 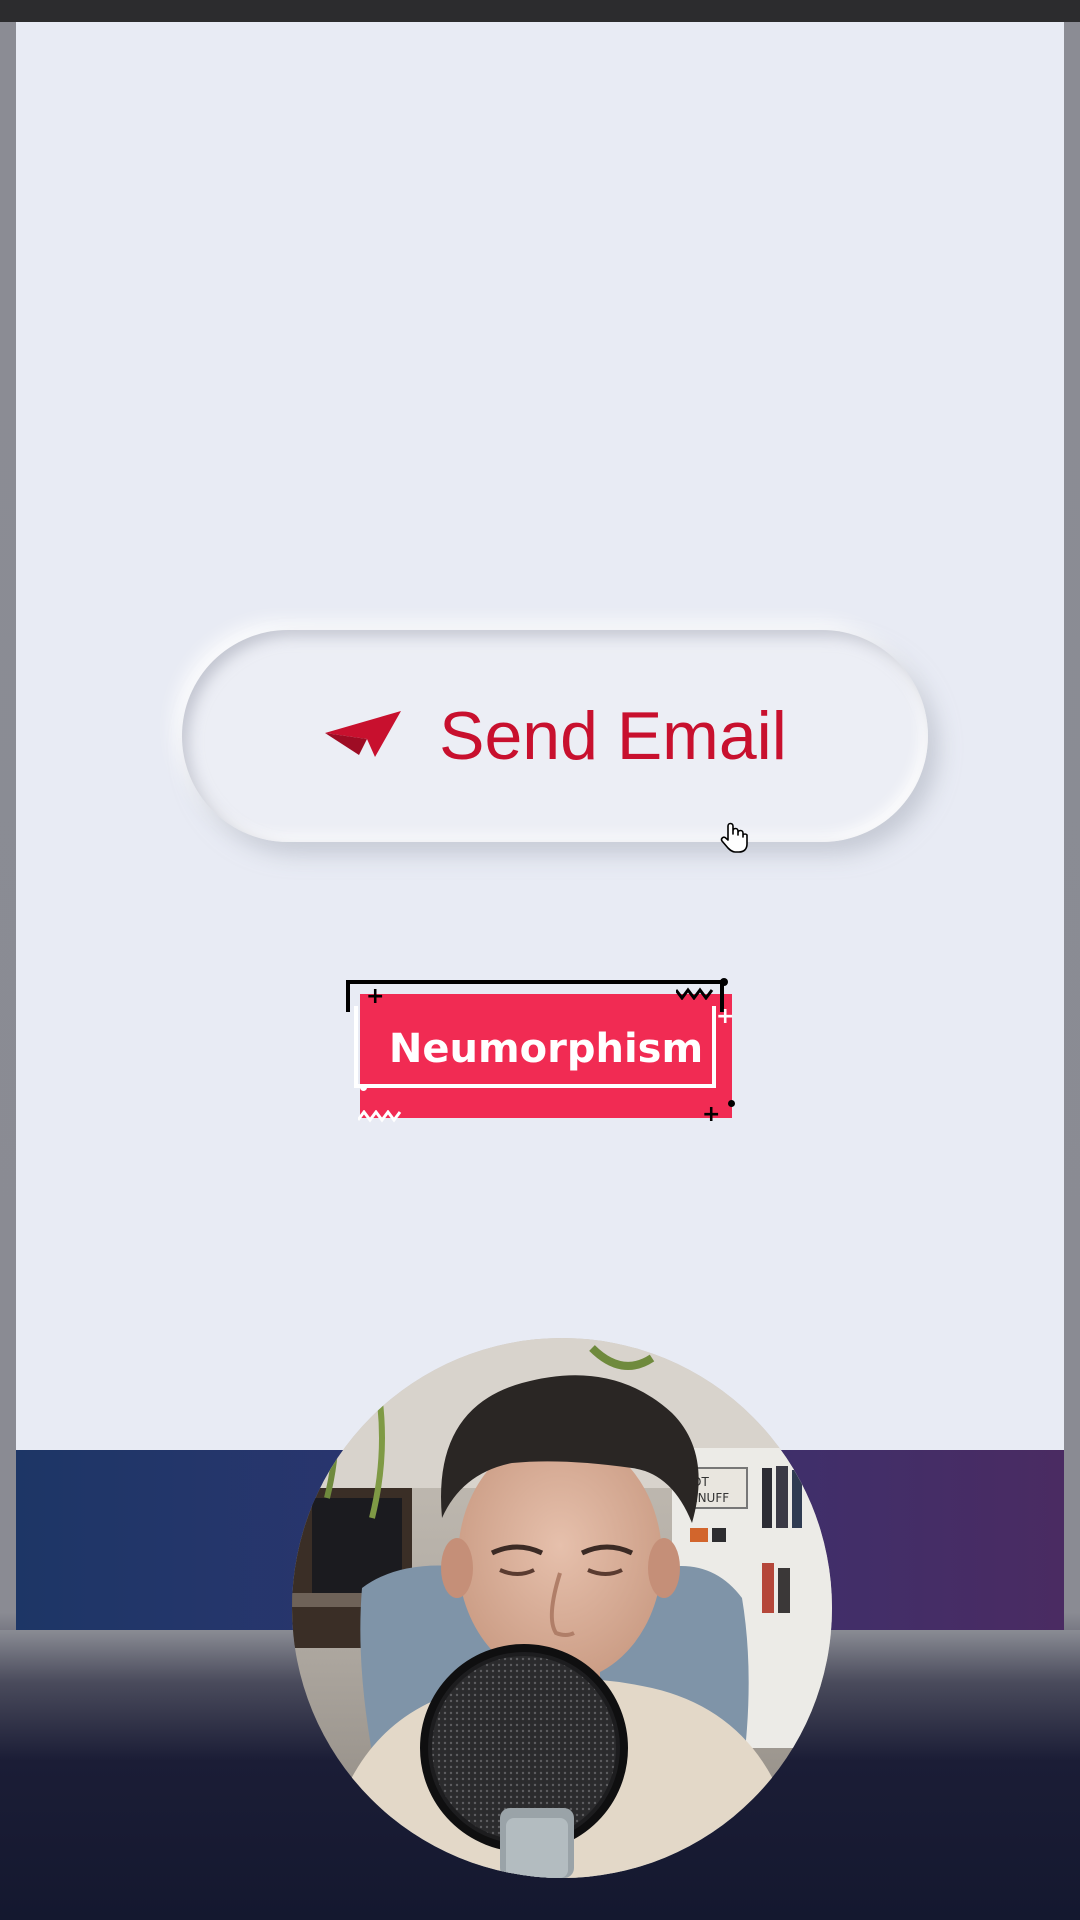 What do you see at coordinates (546, 1049) in the screenshot?
I see `caption-text: Neumorphism` at bounding box center [546, 1049].